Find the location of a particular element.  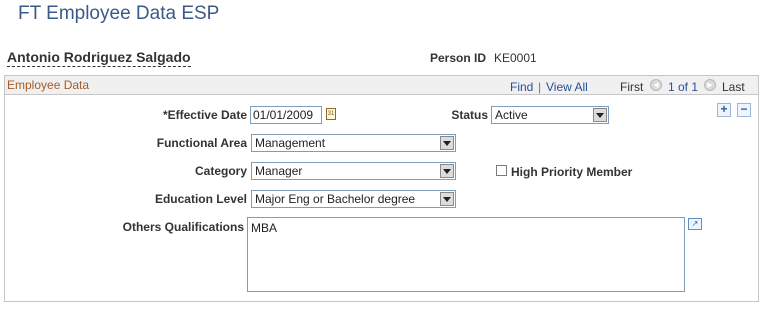

effective-date-field: 01/01/2009 is located at coordinates (286, 115).